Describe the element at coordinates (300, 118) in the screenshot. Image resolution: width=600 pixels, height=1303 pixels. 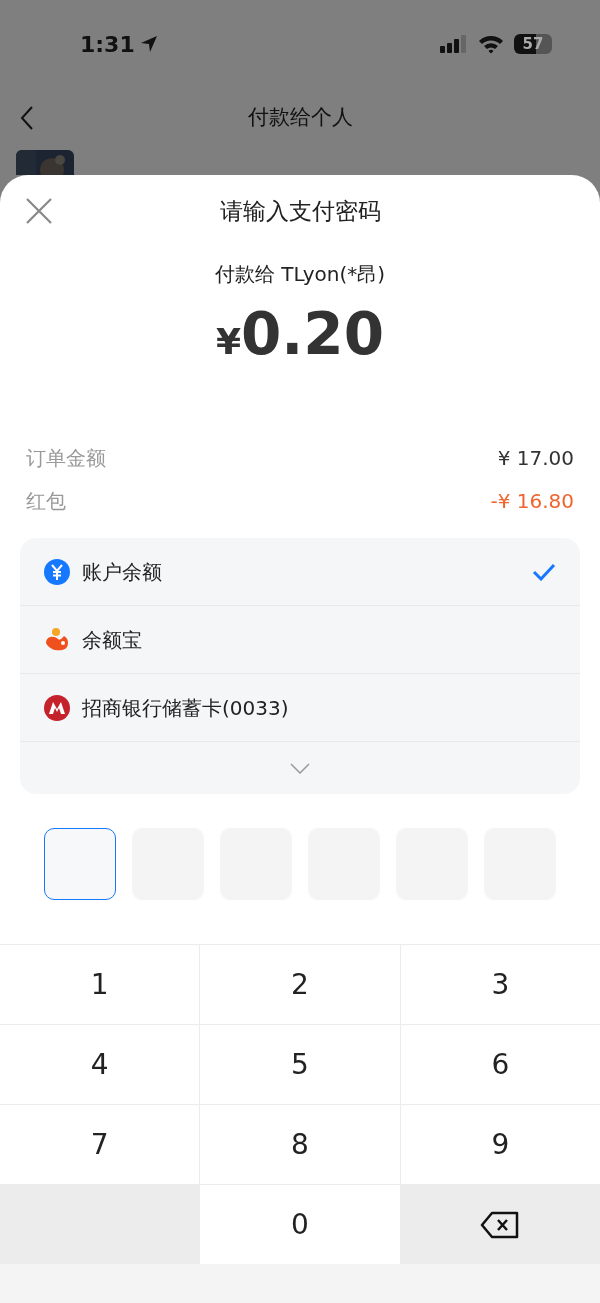
I see `page-title: 付款给个人` at that location.